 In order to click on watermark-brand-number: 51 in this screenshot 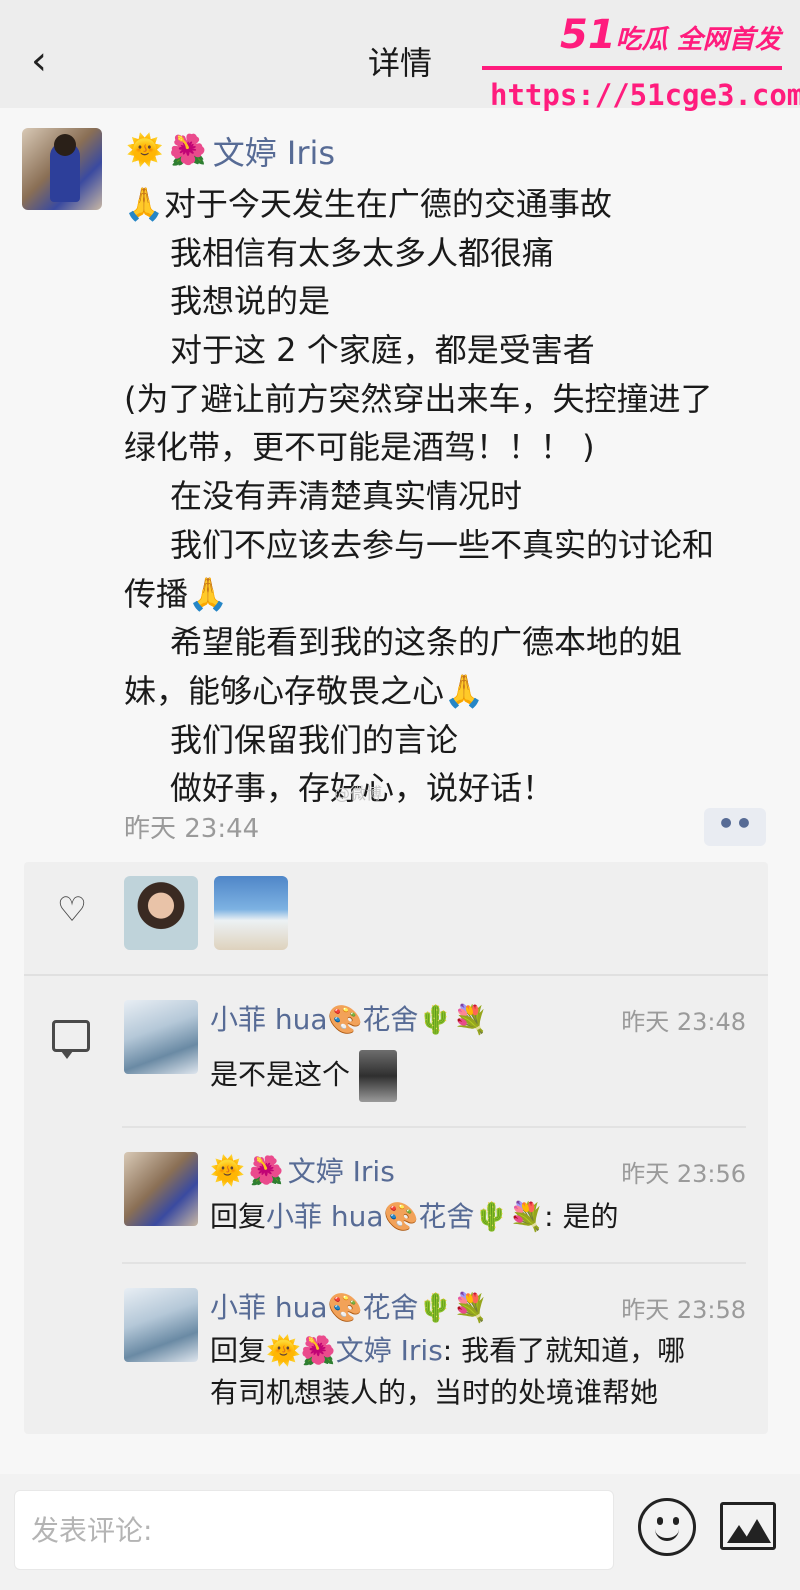, I will do `click(588, 35)`.